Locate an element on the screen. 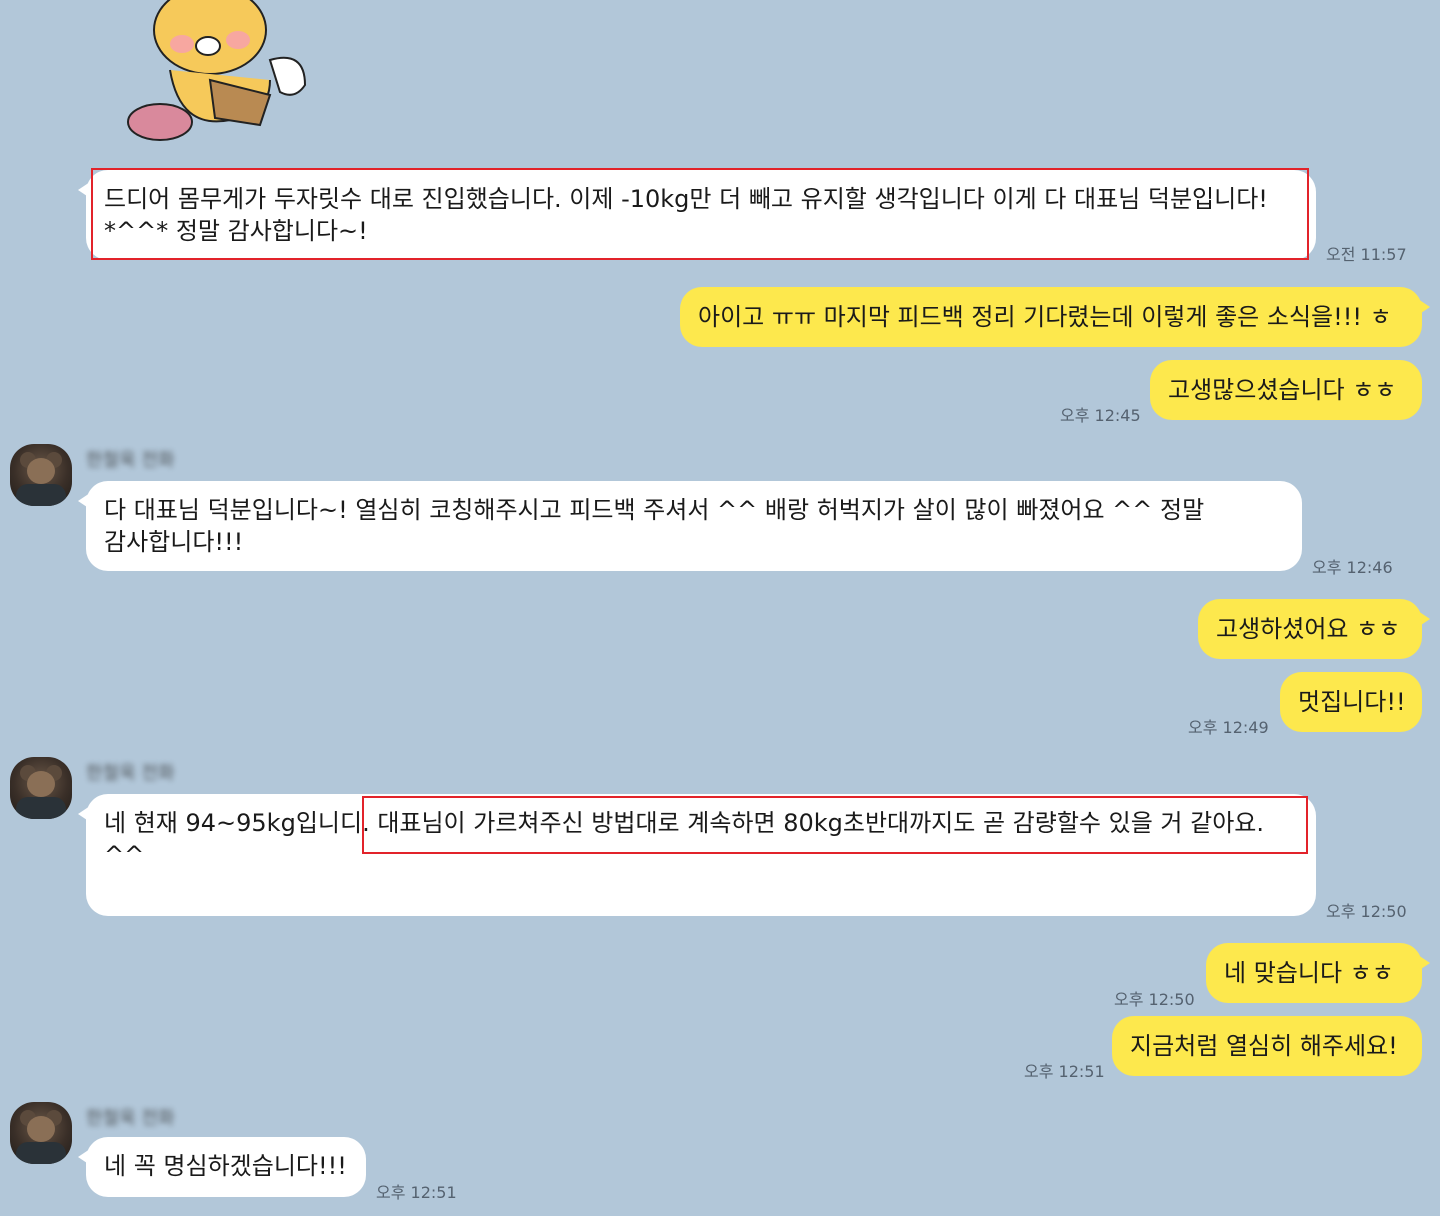  message-bubble: 고생많으셨습니다 ㅎㅎ is located at coordinates (1286, 390).